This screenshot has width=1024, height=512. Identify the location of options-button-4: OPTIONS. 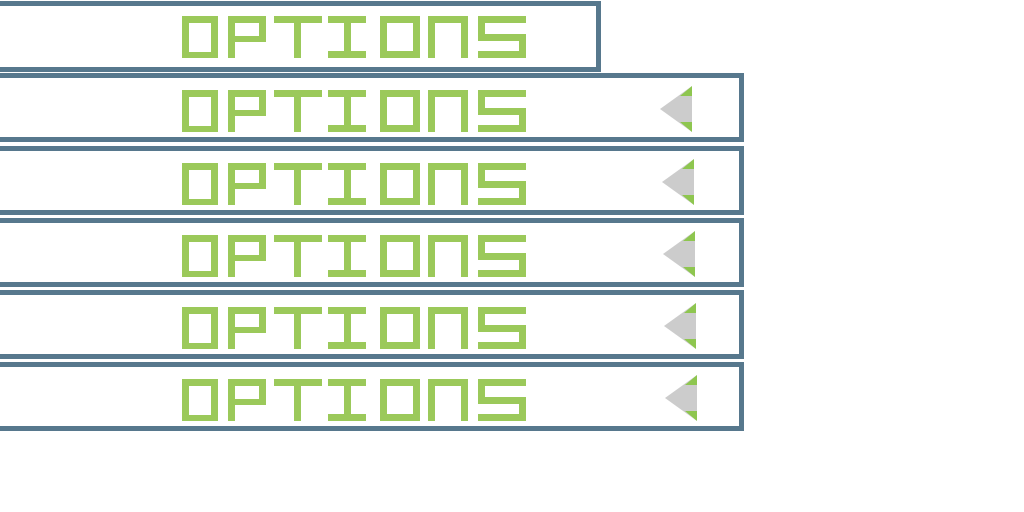
(372, 252).